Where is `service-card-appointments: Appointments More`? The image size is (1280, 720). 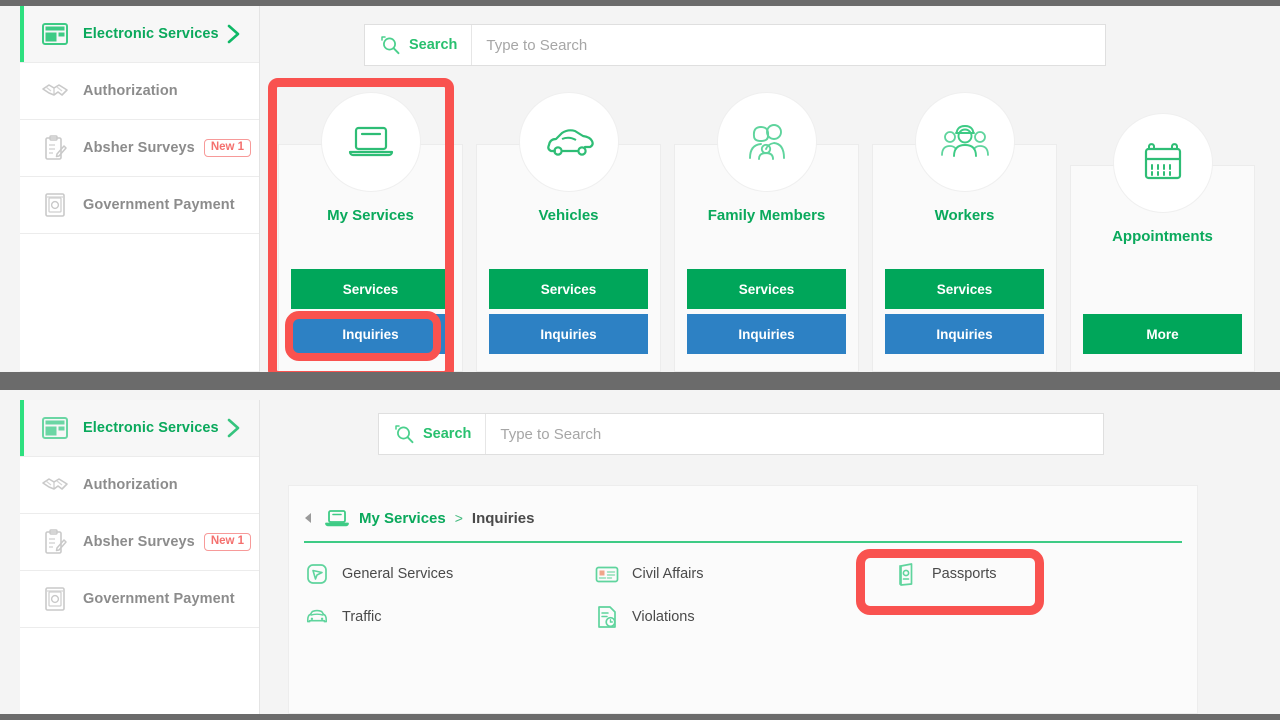 service-card-appointments: Appointments More is located at coordinates (1162, 242).